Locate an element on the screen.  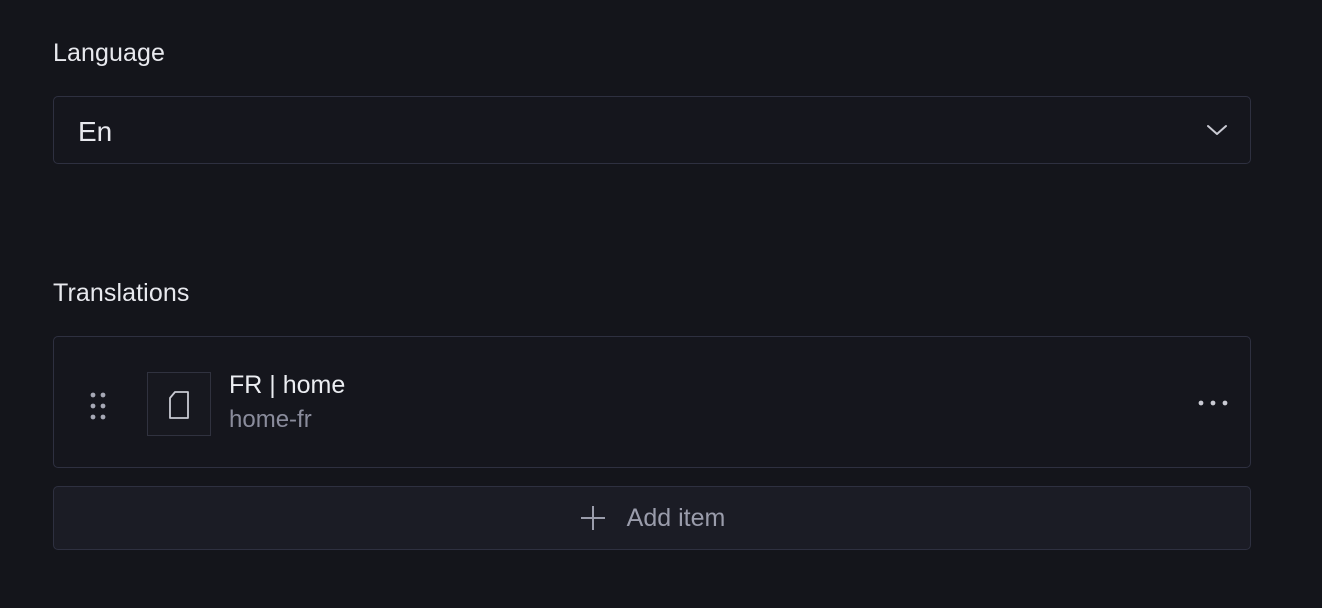
add-item-button-content: Add item is located at coordinates (652, 518).